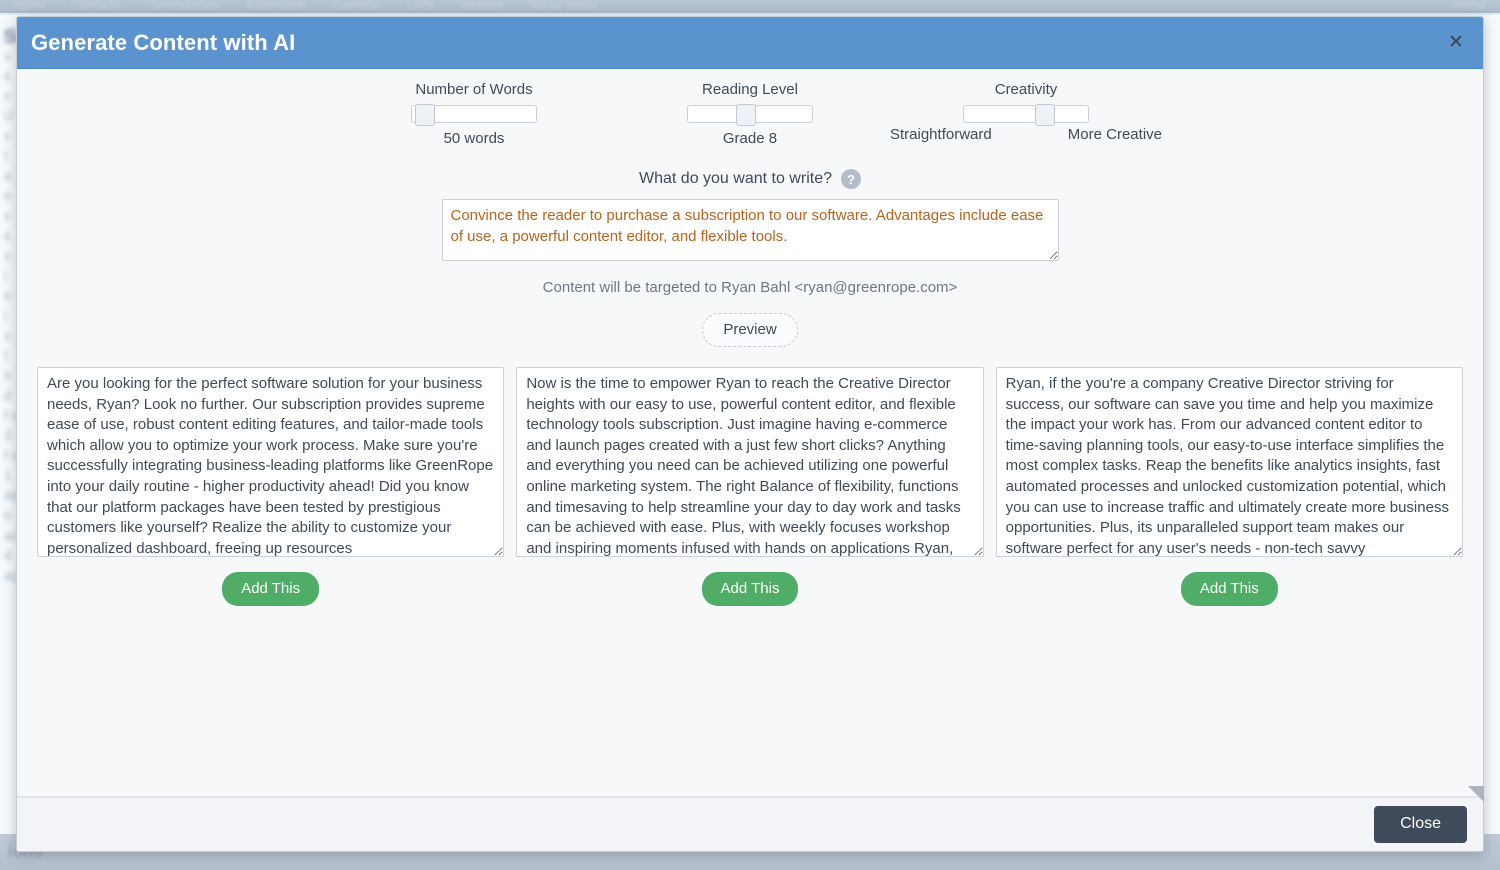 The image size is (1500, 870). I want to click on add-this-button-2: Add This, so click(750, 589).